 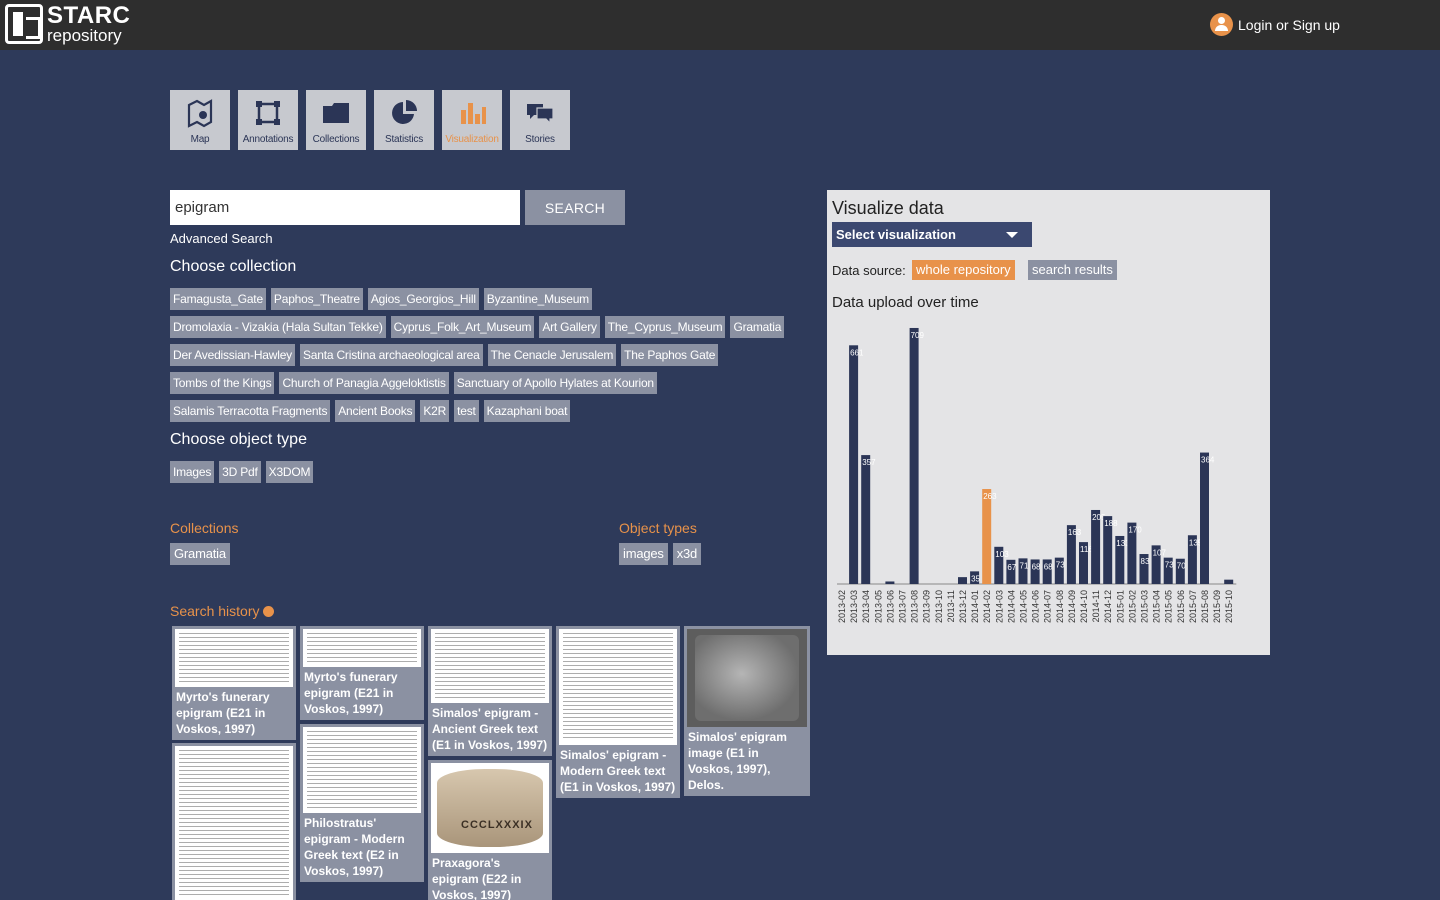 I want to click on collection-tag: Salamis Terracotta Fragments, so click(x=250, y=411).